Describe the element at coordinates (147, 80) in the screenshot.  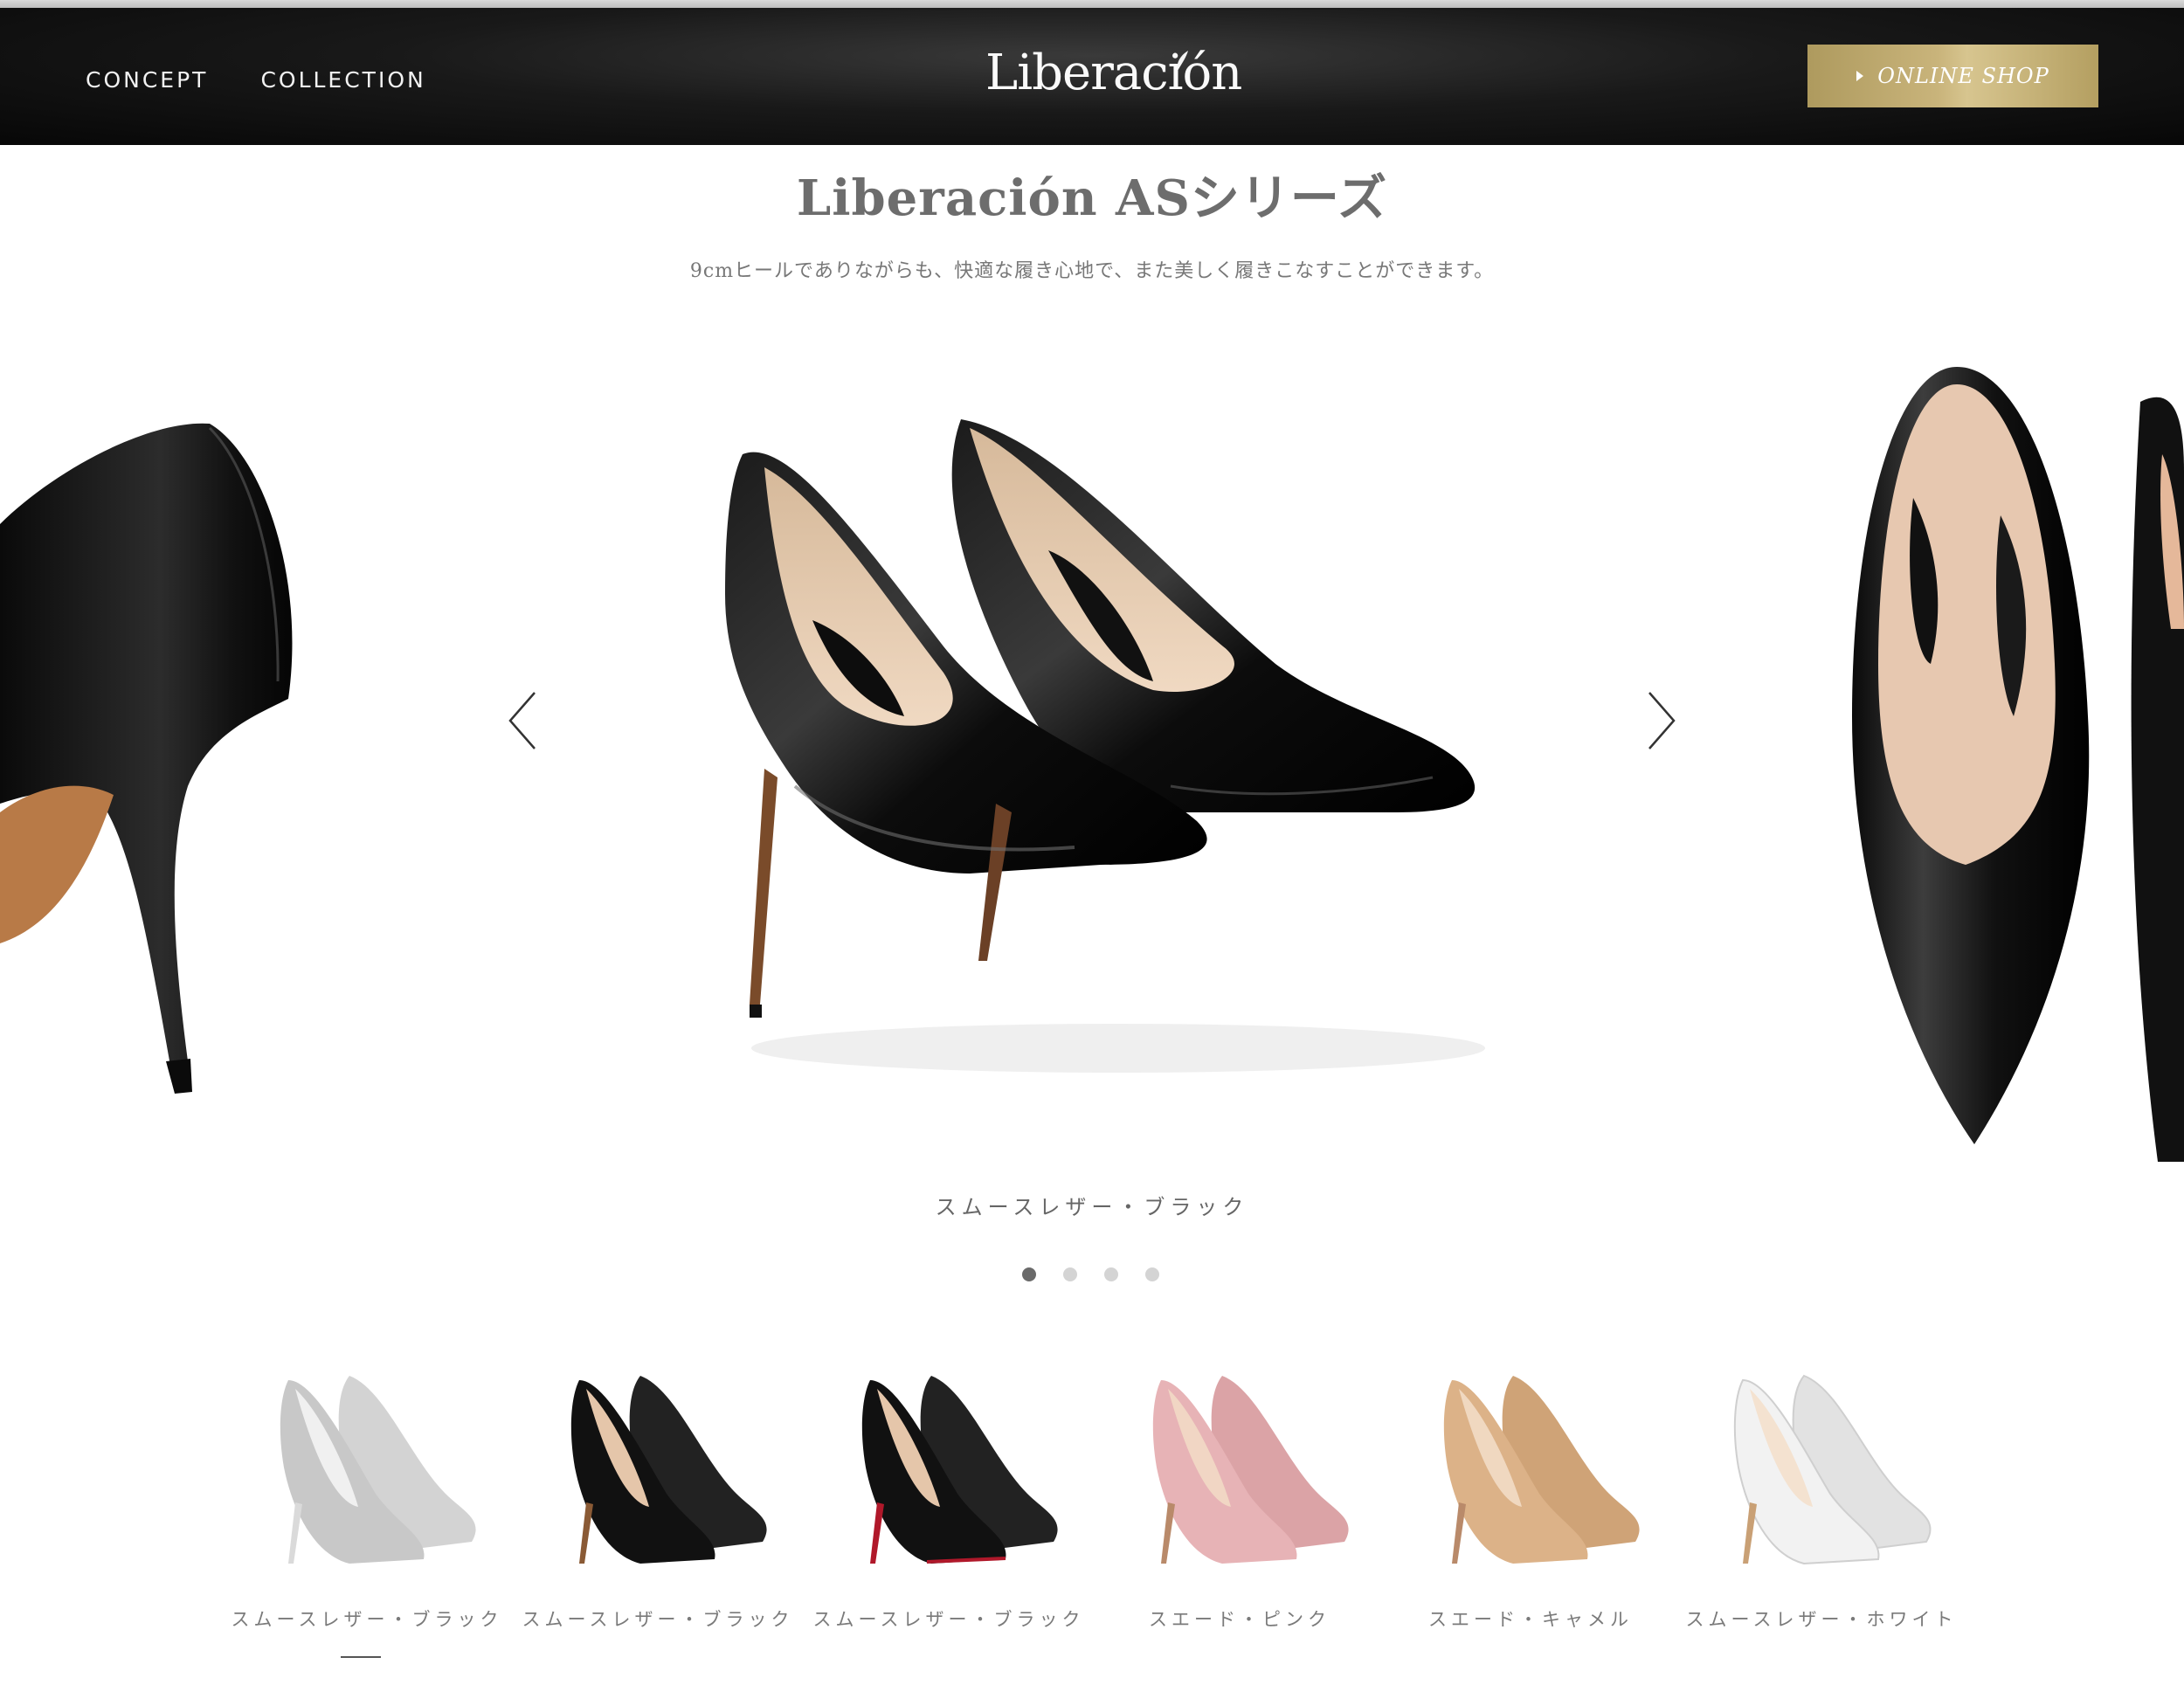
I see `nav-concept-link: CONCEPT` at that location.